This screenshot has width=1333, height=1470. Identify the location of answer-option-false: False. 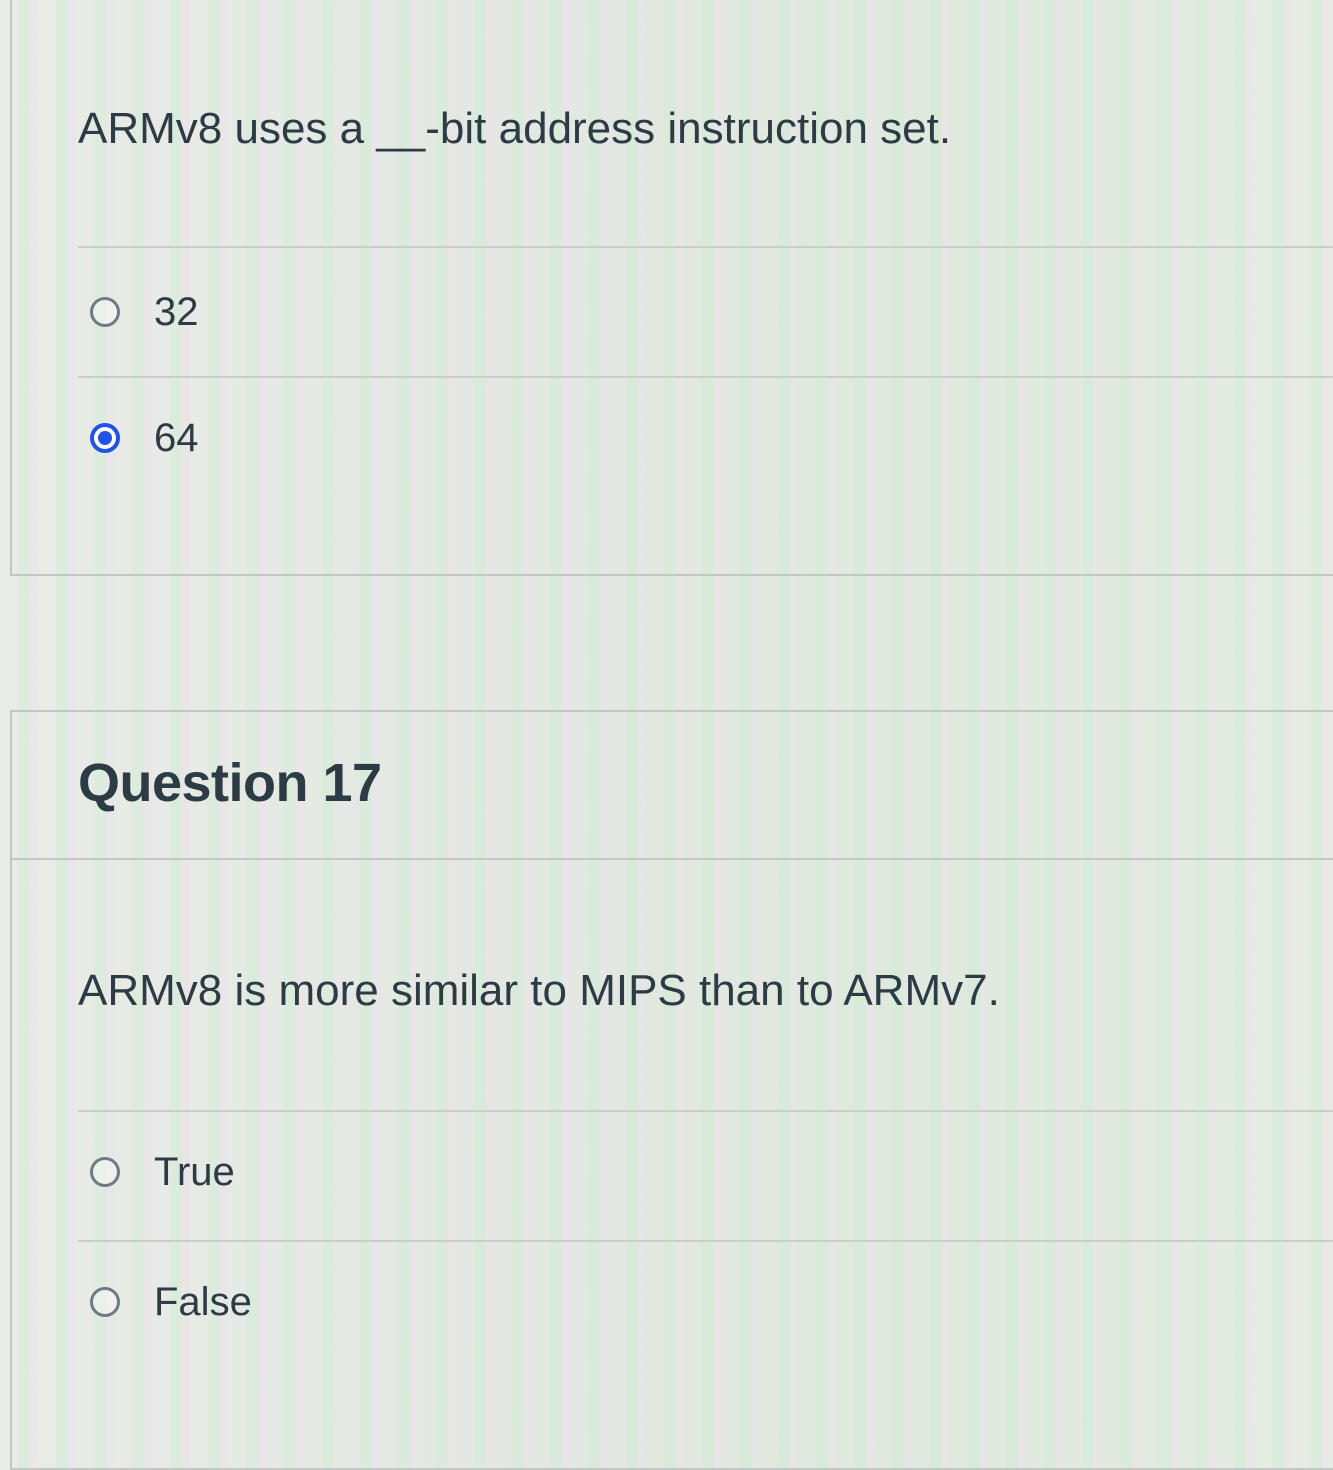
(171, 1302).